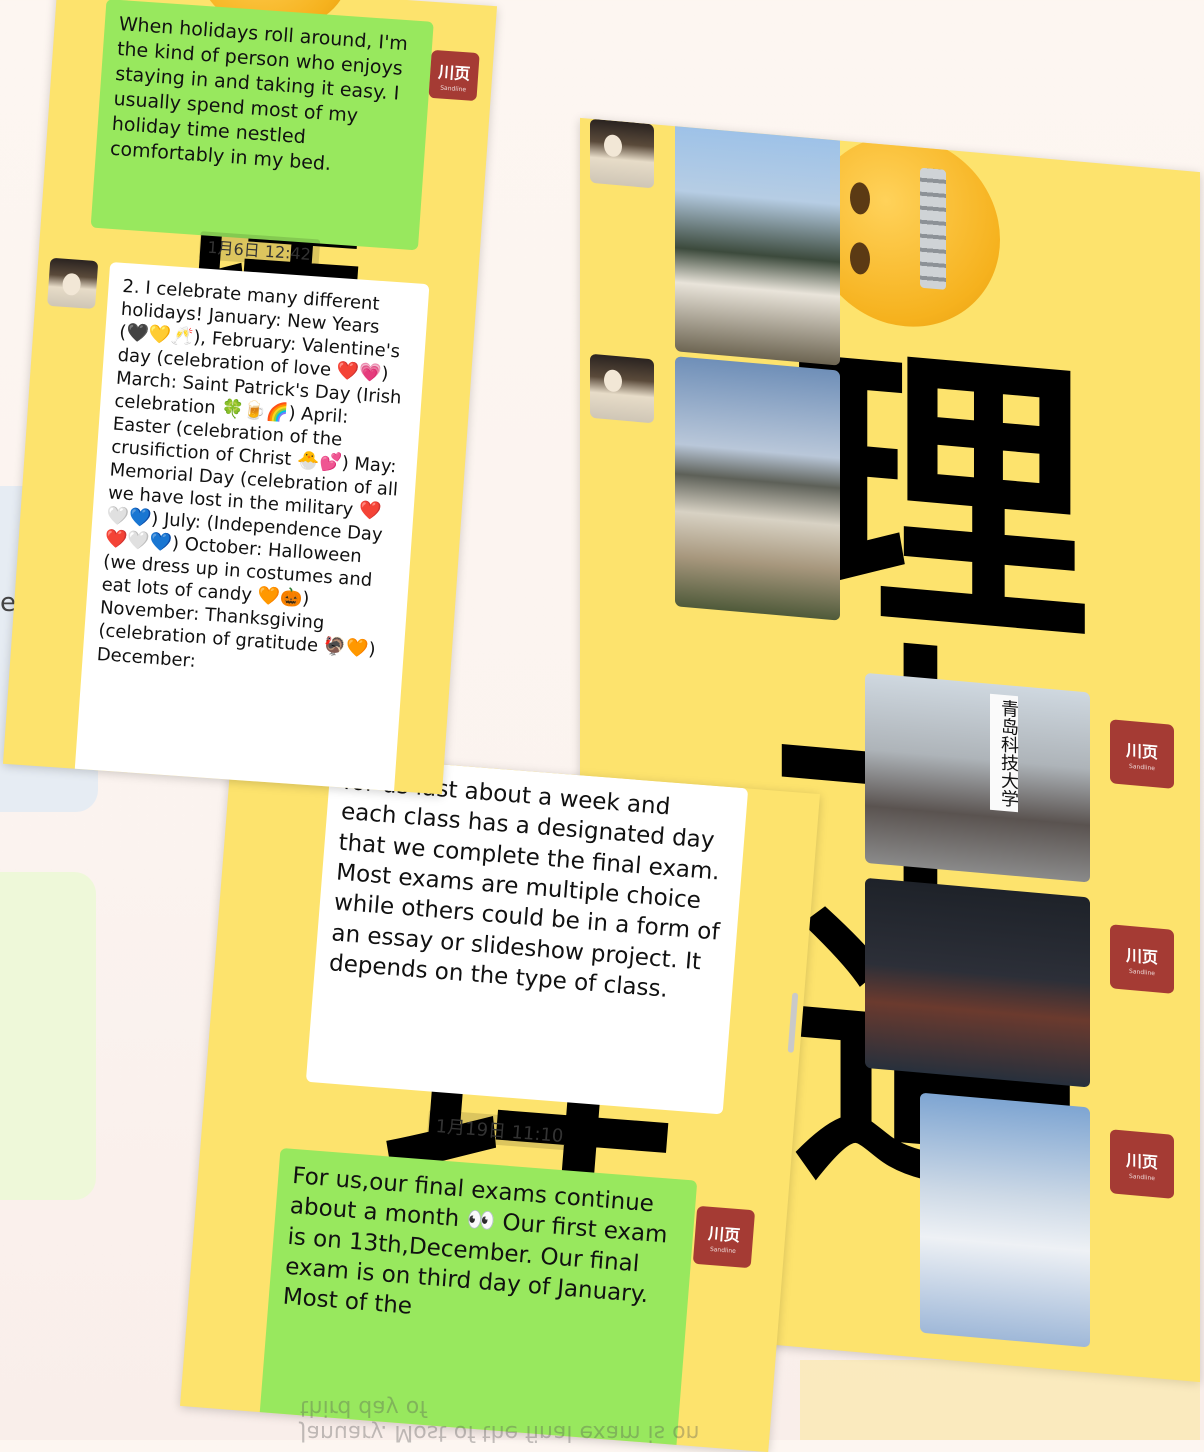 The width and height of the screenshot is (1204, 1452). What do you see at coordinates (757, 488) in the screenshot?
I see `photo-beach` at bounding box center [757, 488].